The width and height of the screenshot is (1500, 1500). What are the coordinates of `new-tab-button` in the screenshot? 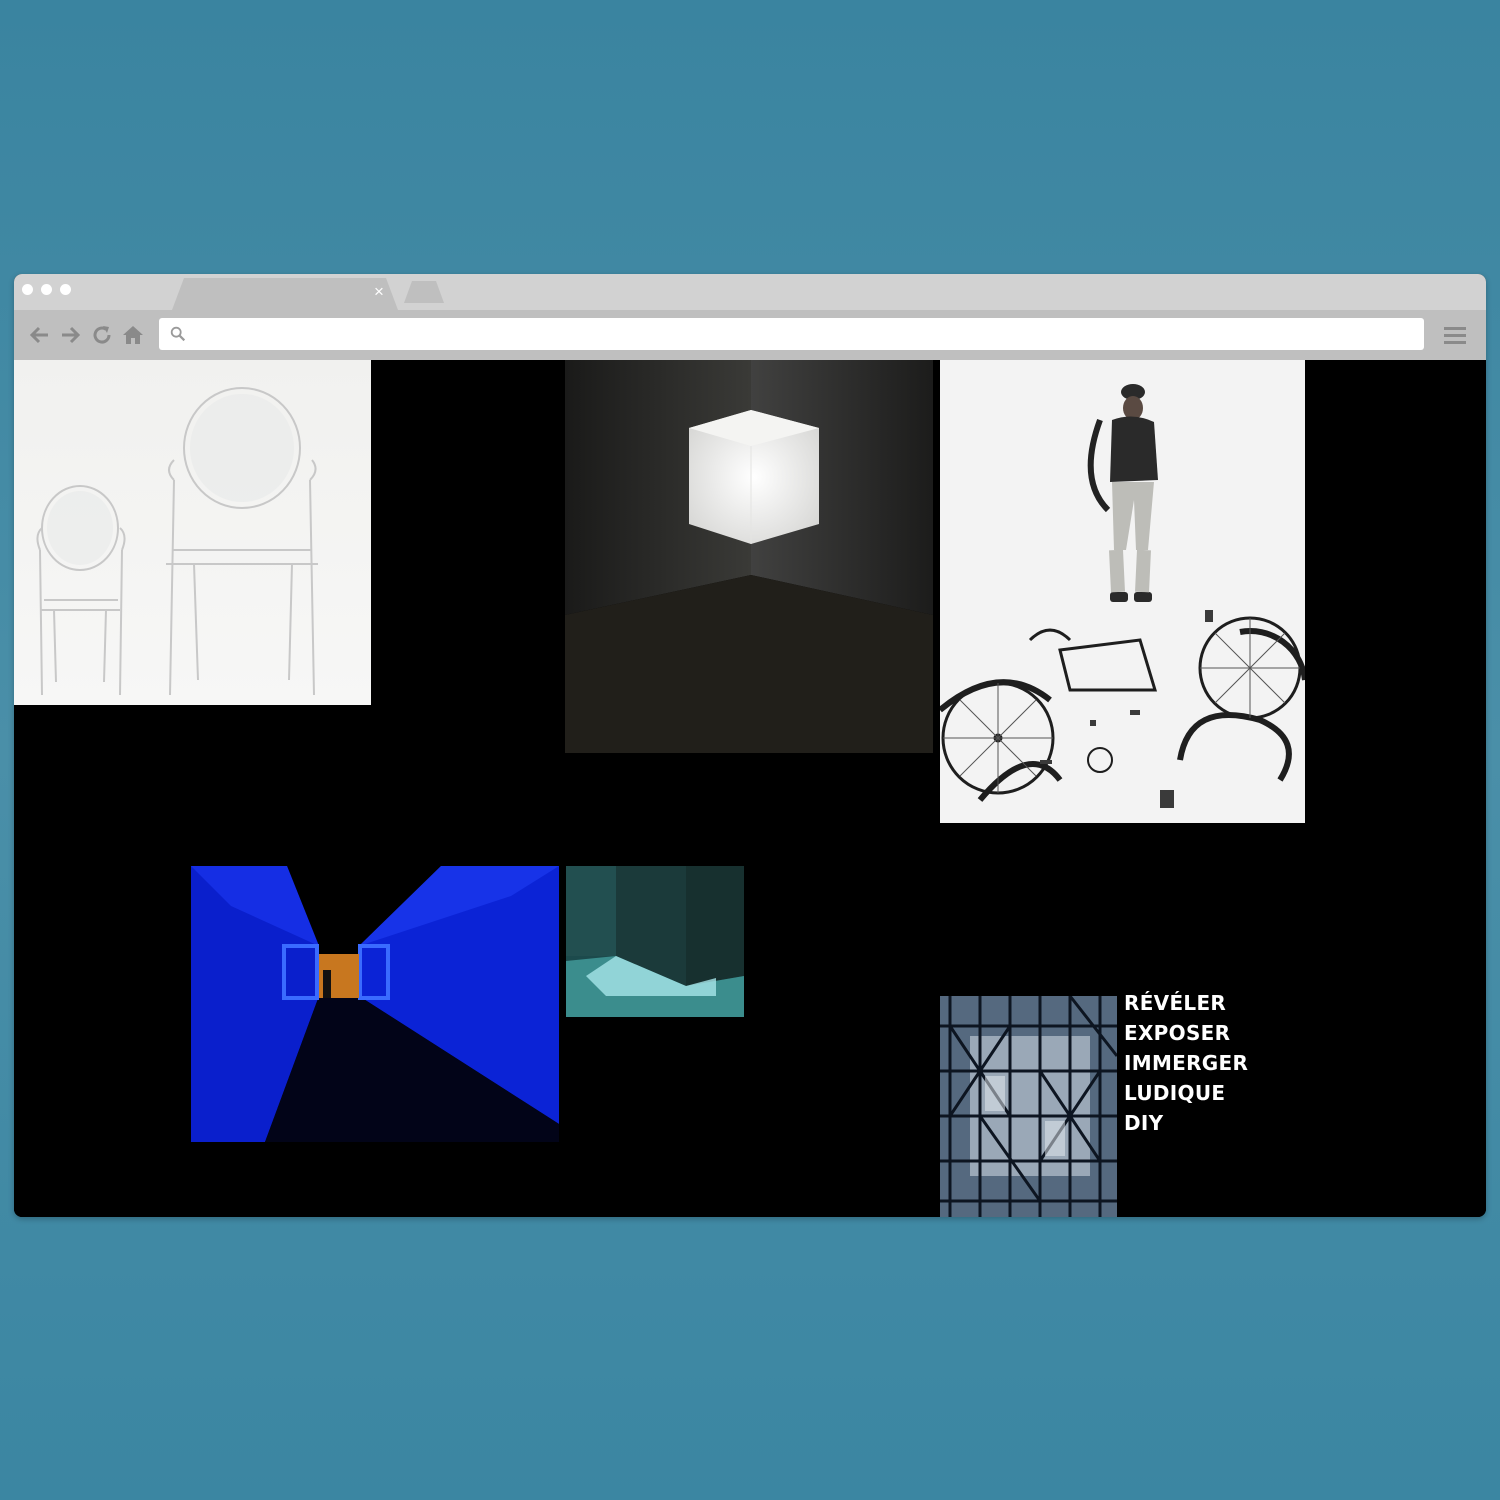 It's located at (424, 292).